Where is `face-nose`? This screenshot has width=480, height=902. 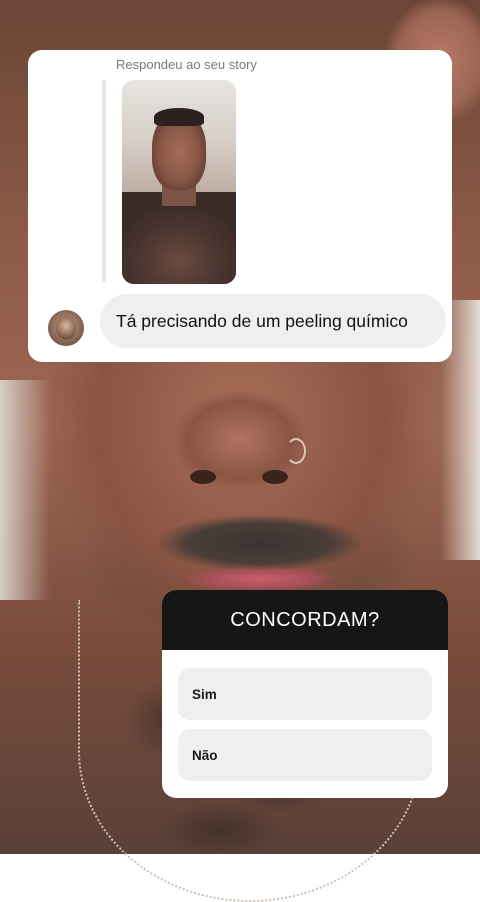 face-nose is located at coordinates (240, 435).